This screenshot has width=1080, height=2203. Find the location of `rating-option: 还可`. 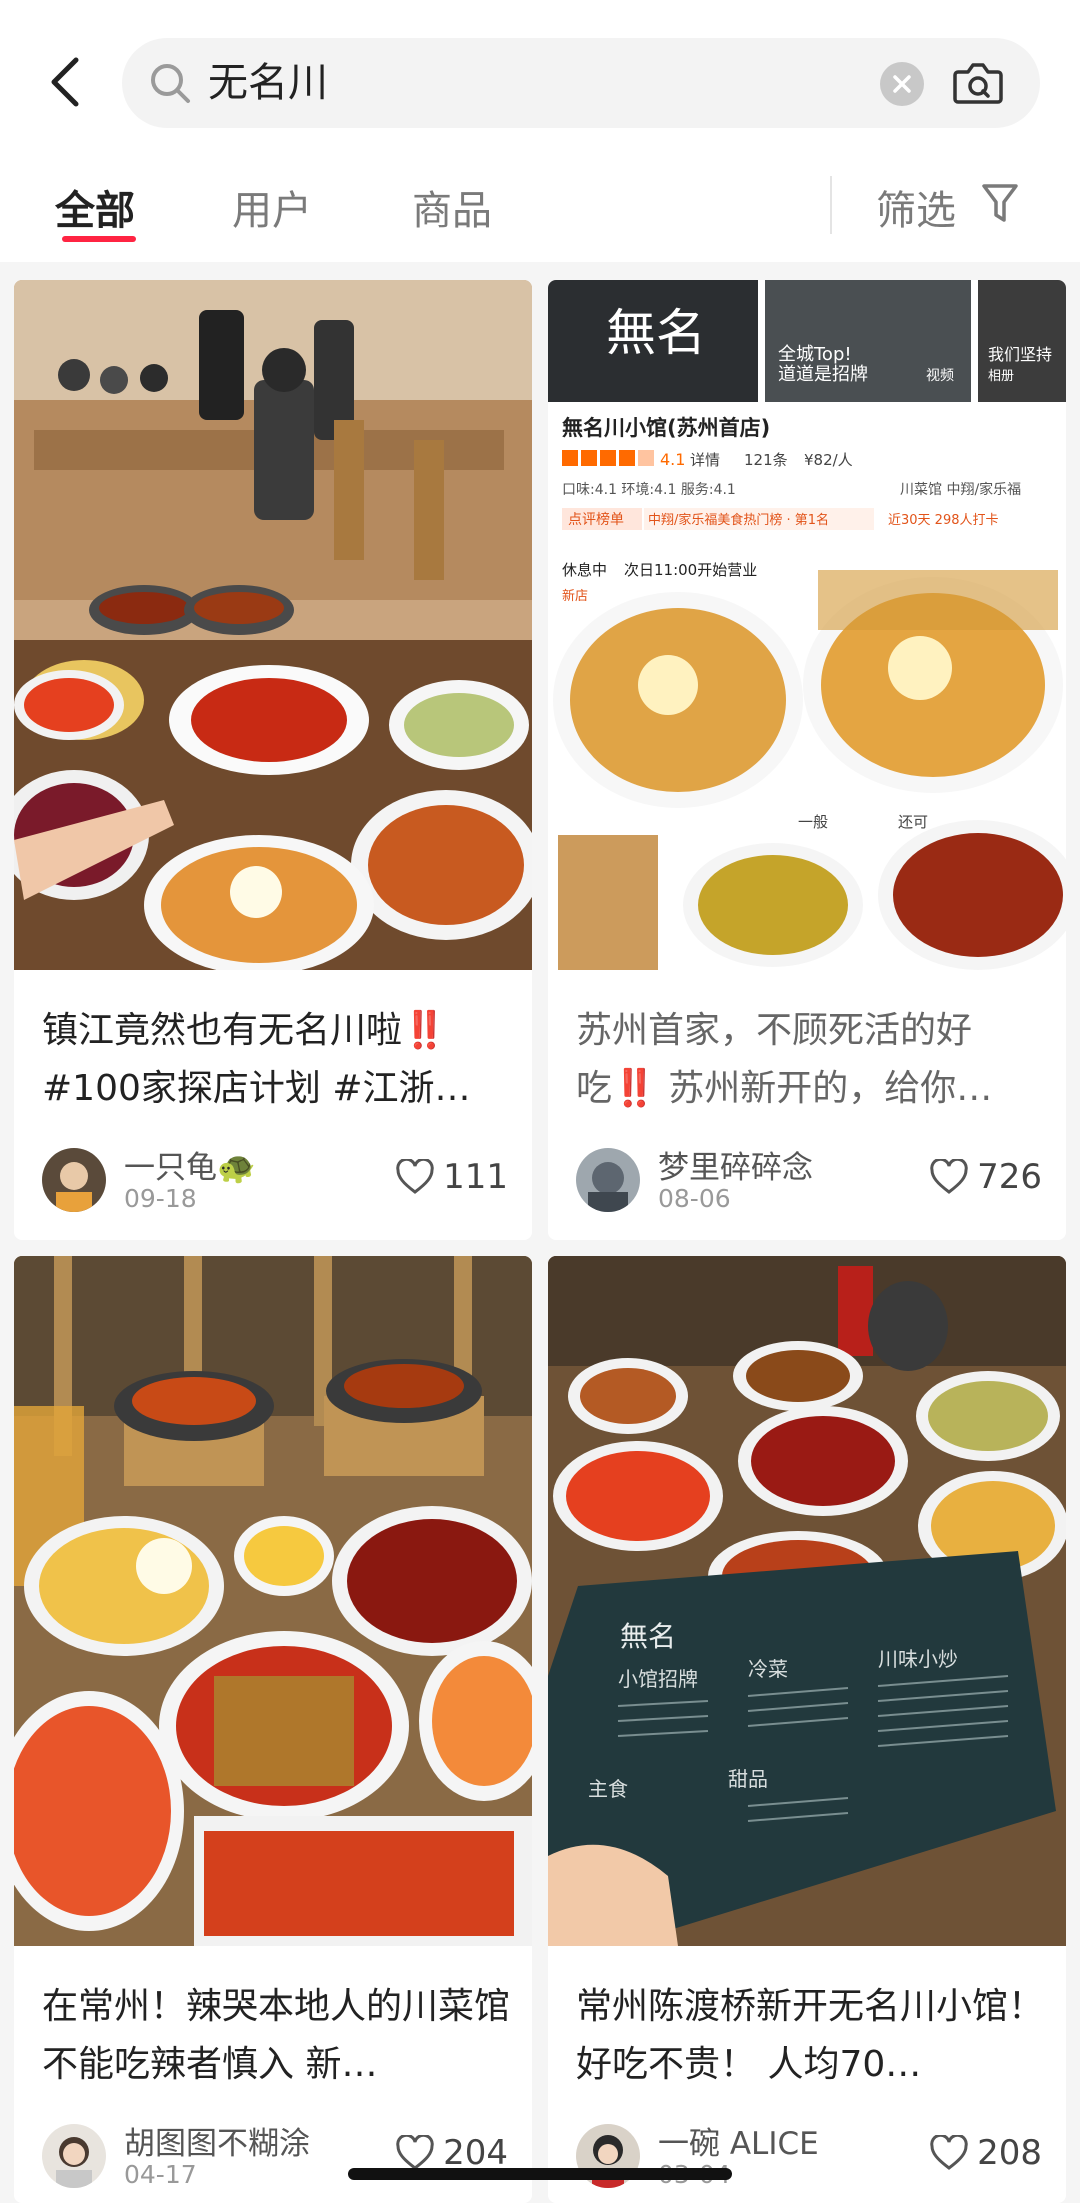

rating-option: 还可 is located at coordinates (913, 822).